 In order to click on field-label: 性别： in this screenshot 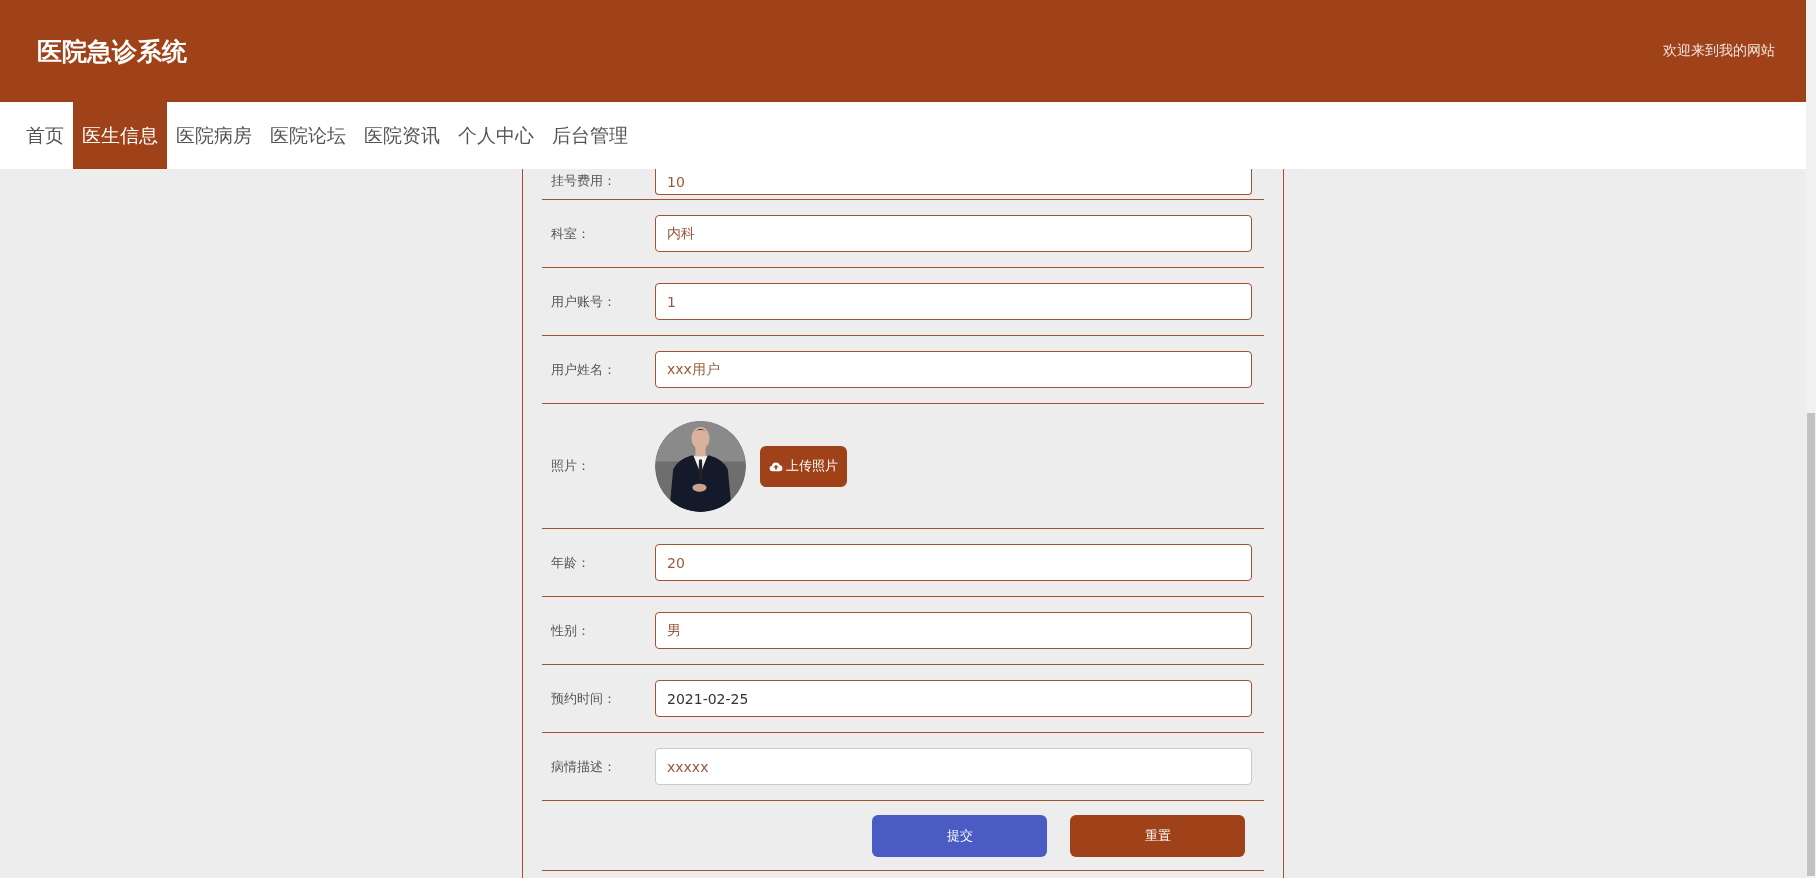, I will do `click(570, 630)`.